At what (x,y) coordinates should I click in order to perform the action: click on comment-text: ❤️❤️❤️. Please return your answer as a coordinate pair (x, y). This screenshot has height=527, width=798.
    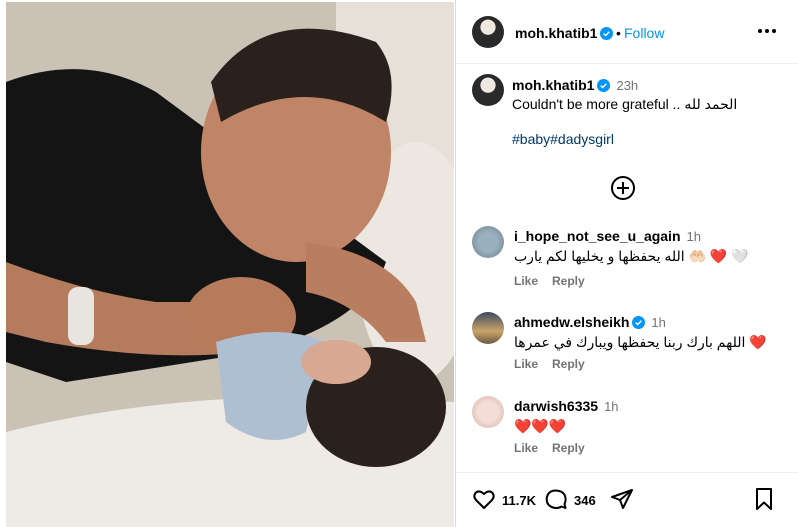
    Looking at the image, I should click on (540, 426).